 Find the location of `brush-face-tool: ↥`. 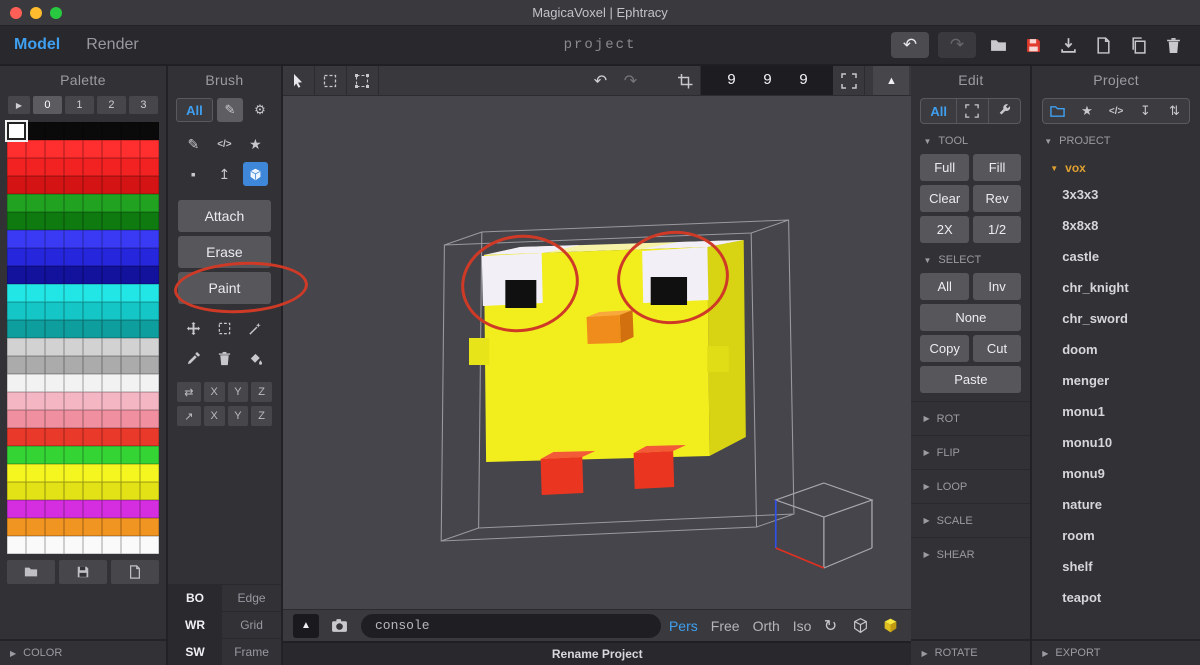

brush-face-tool: ↥ is located at coordinates (224, 174).